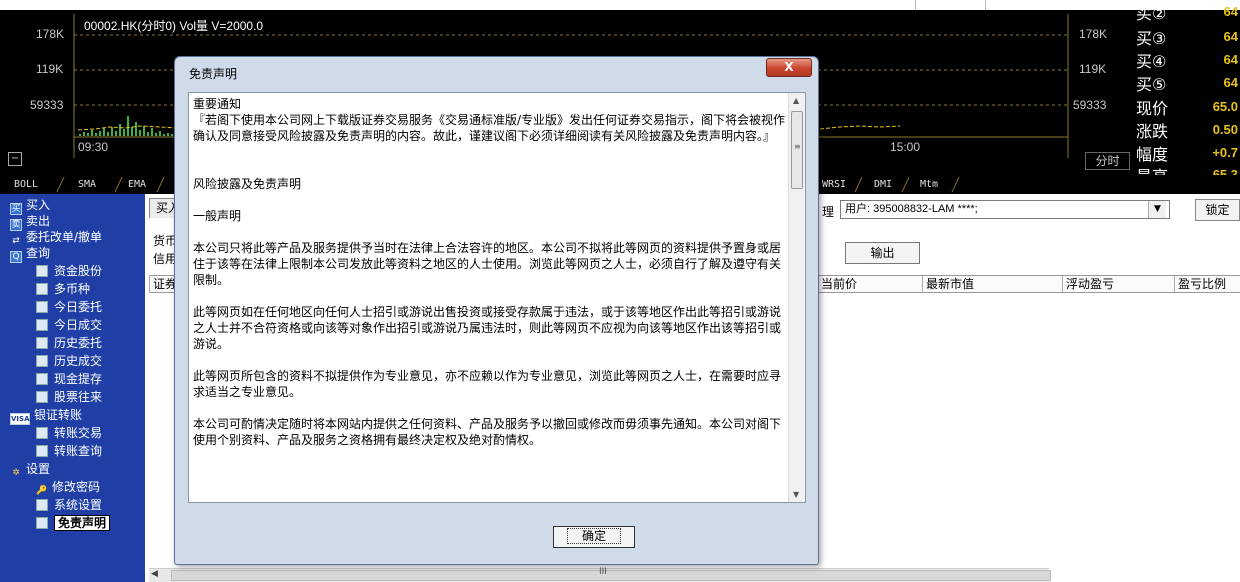  Describe the element at coordinates (64, 237) in the screenshot. I see `sidebar-item-label: 委托改单/撤单` at that location.